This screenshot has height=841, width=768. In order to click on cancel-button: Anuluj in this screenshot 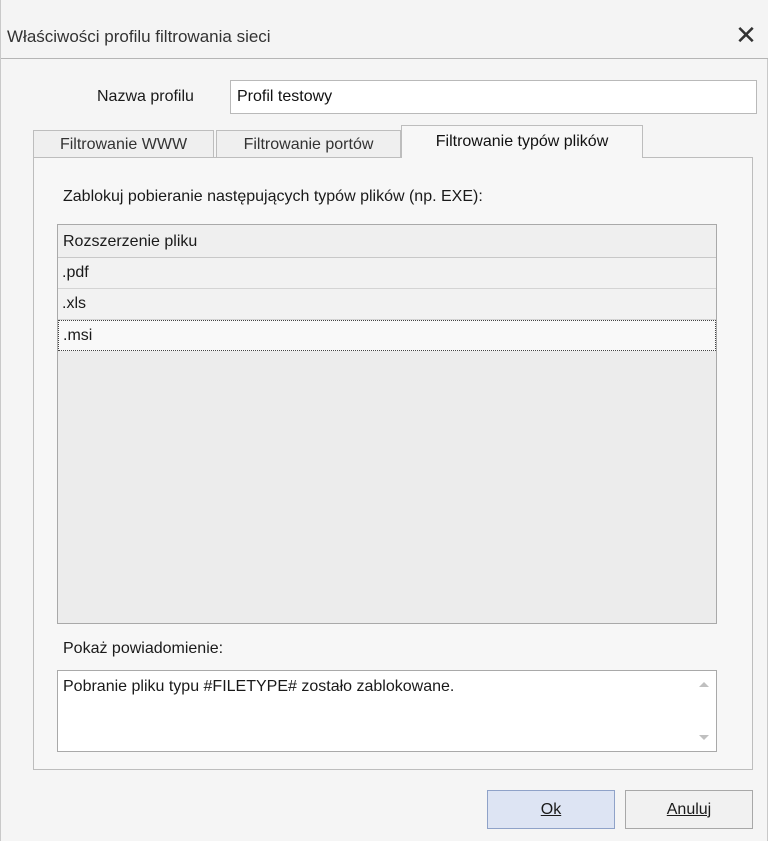, I will do `click(689, 809)`.